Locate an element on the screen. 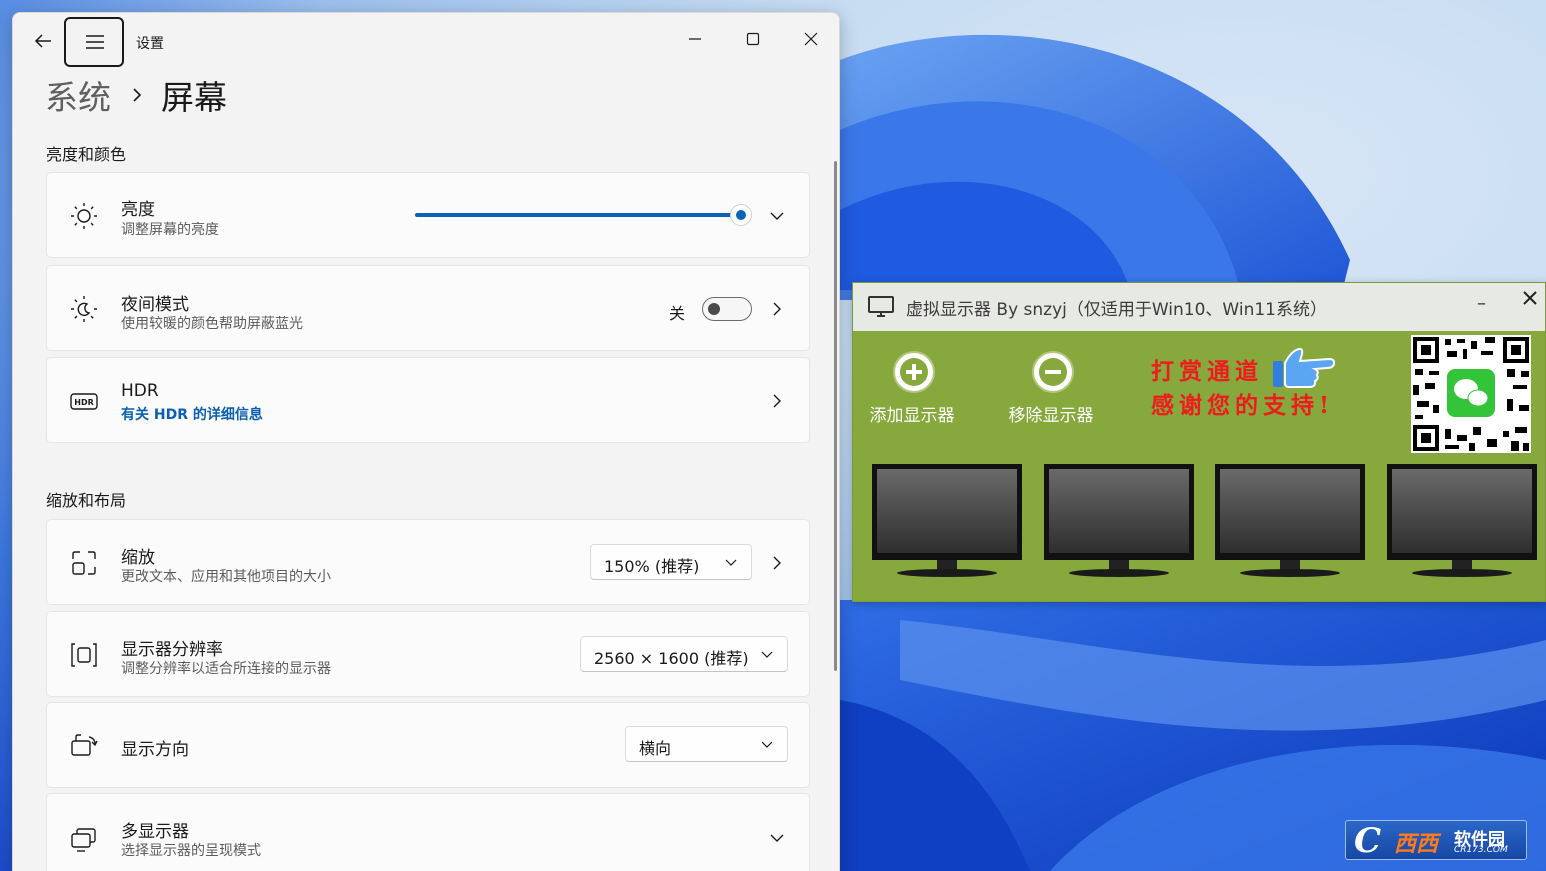 The width and height of the screenshot is (1546, 871). multiple-displays-description: 选择显示器的呈现模式 is located at coordinates (191, 851).